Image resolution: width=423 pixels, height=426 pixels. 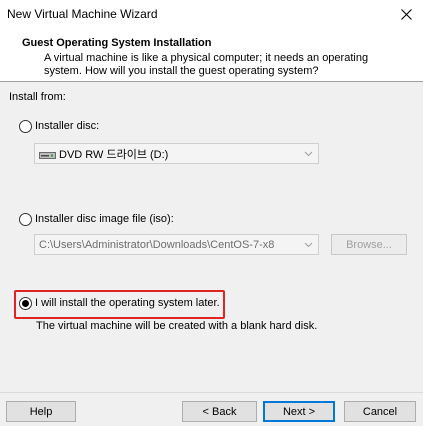 What do you see at coordinates (25, 303) in the screenshot?
I see `radio-button-selected` at bounding box center [25, 303].